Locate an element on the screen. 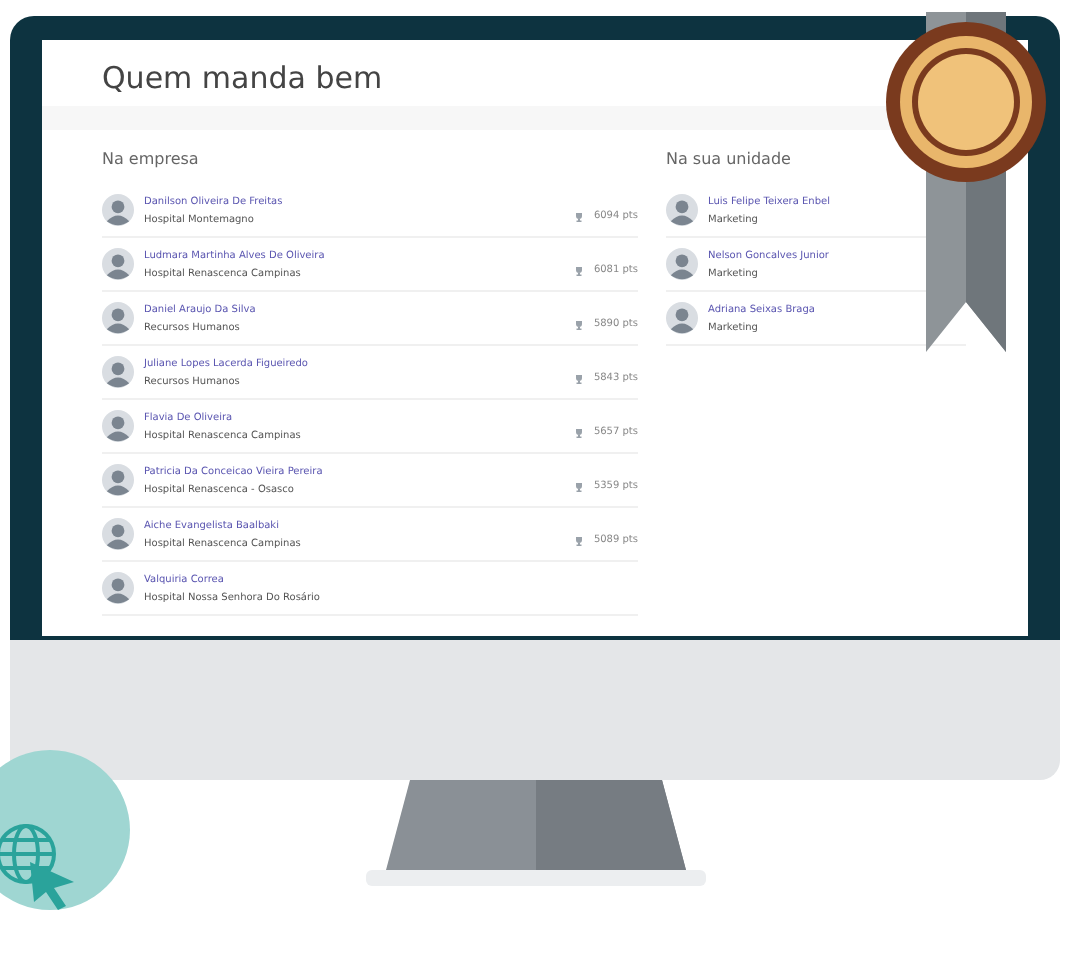 The width and height of the screenshot is (1066, 960). section-heading: Na empresa is located at coordinates (151, 159).